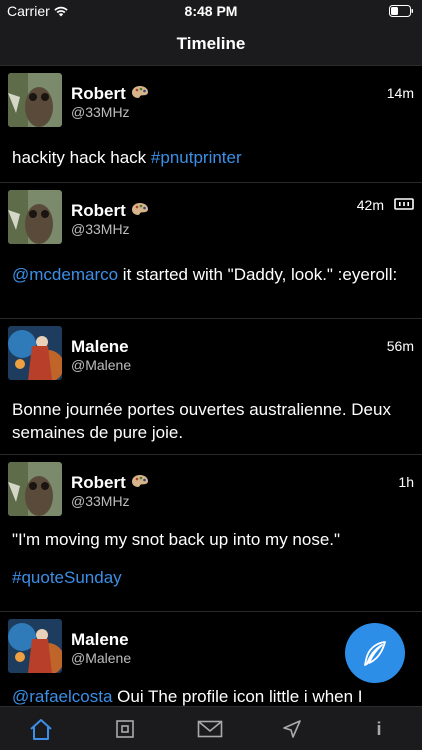 This screenshot has width=422, height=750. What do you see at coordinates (196, 157) in the screenshot?
I see `hashtag-link: #pnutprinter` at bounding box center [196, 157].